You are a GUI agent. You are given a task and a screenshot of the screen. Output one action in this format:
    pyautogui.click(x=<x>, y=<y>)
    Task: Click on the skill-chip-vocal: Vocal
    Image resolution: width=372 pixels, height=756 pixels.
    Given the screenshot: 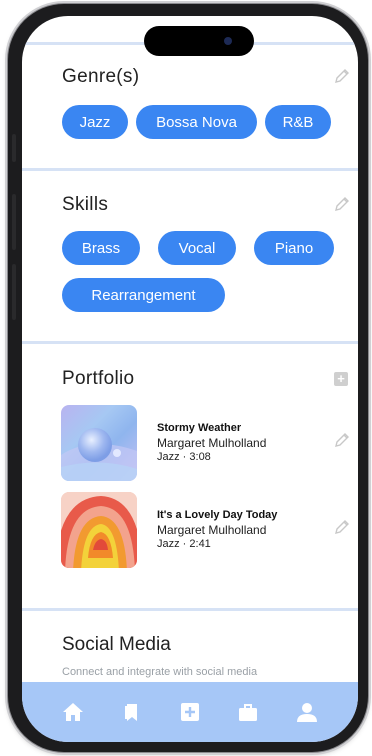 What is the action you would take?
    pyautogui.click(x=197, y=248)
    